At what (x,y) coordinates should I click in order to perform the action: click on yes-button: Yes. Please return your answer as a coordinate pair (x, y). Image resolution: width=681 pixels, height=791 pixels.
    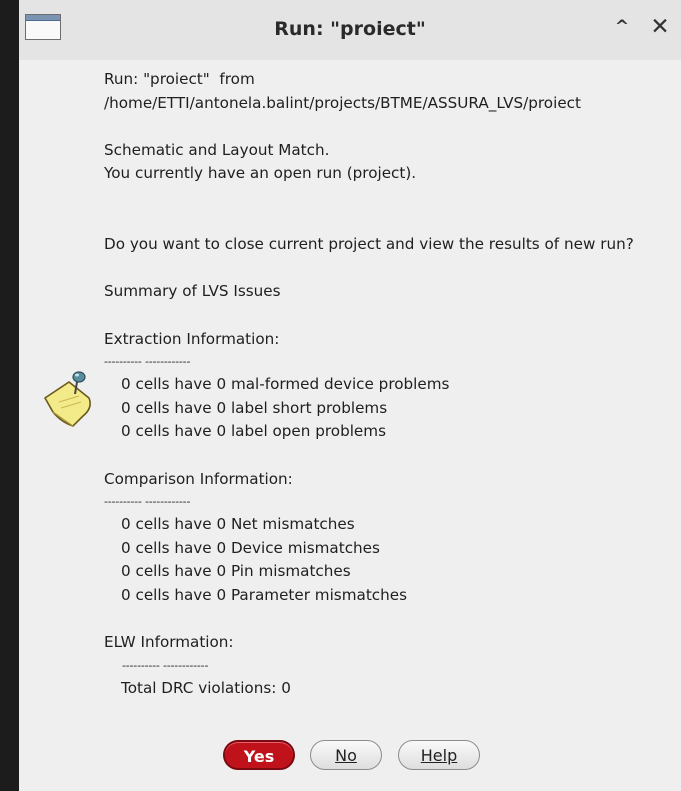
    Looking at the image, I should click on (259, 755).